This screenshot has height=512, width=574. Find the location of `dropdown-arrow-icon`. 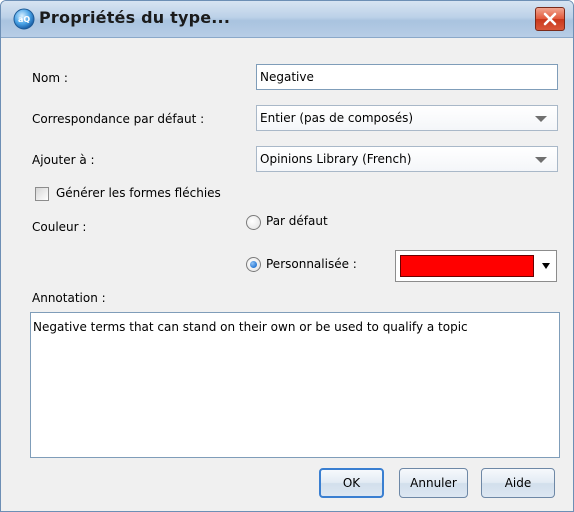

dropdown-arrow-icon is located at coordinates (546, 266).